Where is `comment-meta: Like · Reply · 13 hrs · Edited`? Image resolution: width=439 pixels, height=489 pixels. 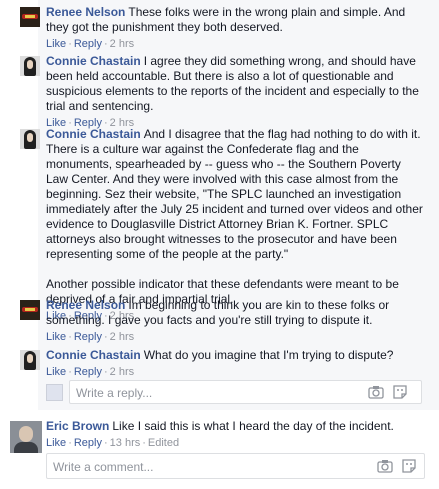
comment-meta: Like · Reply · 13 hrs · Edited is located at coordinates (113, 443).